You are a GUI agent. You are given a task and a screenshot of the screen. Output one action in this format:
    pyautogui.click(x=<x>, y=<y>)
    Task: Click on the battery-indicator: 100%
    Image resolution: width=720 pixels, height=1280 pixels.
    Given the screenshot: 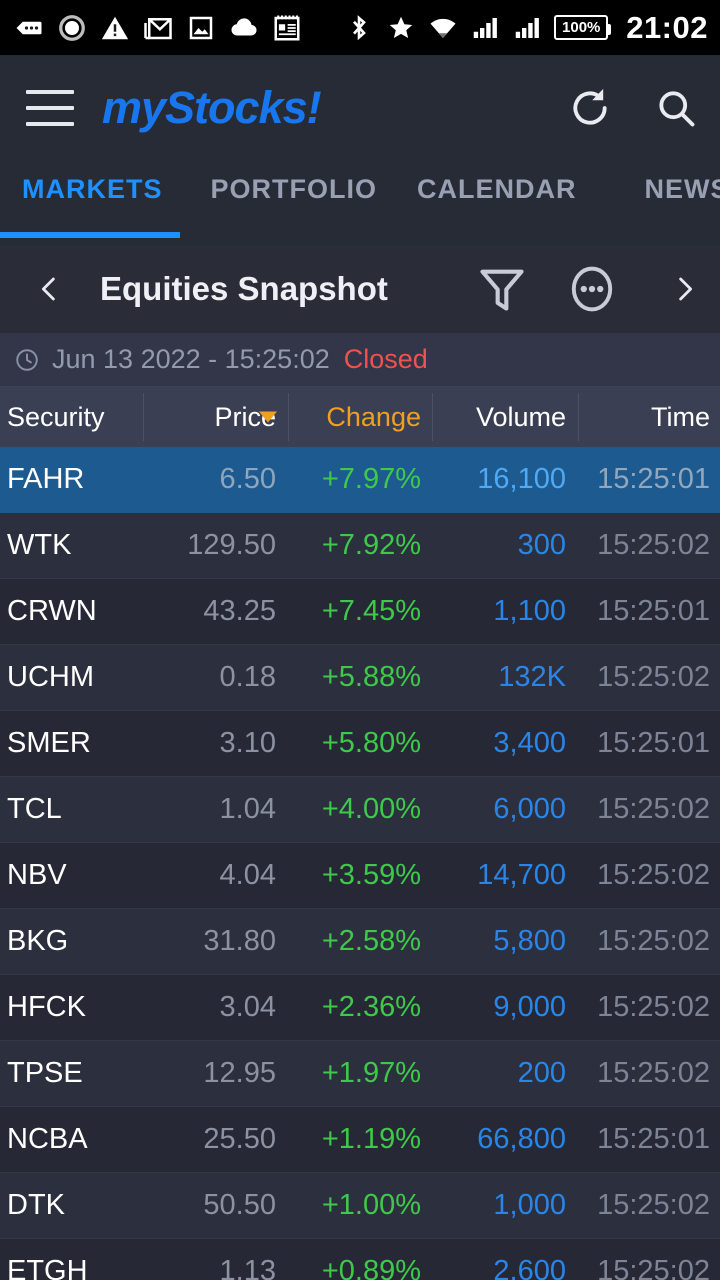 What is the action you would take?
    pyautogui.click(x=583, y=27)
    